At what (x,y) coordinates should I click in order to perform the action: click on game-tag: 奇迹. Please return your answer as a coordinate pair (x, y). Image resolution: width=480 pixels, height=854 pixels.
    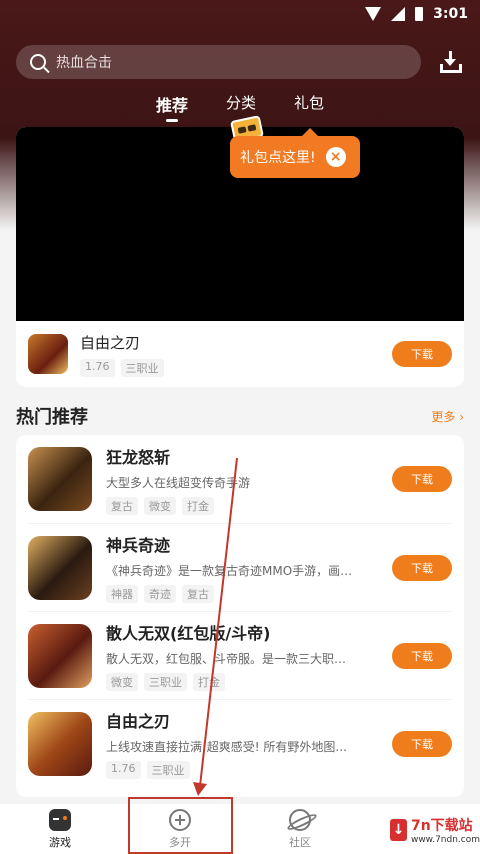
    Looking at the image, I should click on (160, 594).